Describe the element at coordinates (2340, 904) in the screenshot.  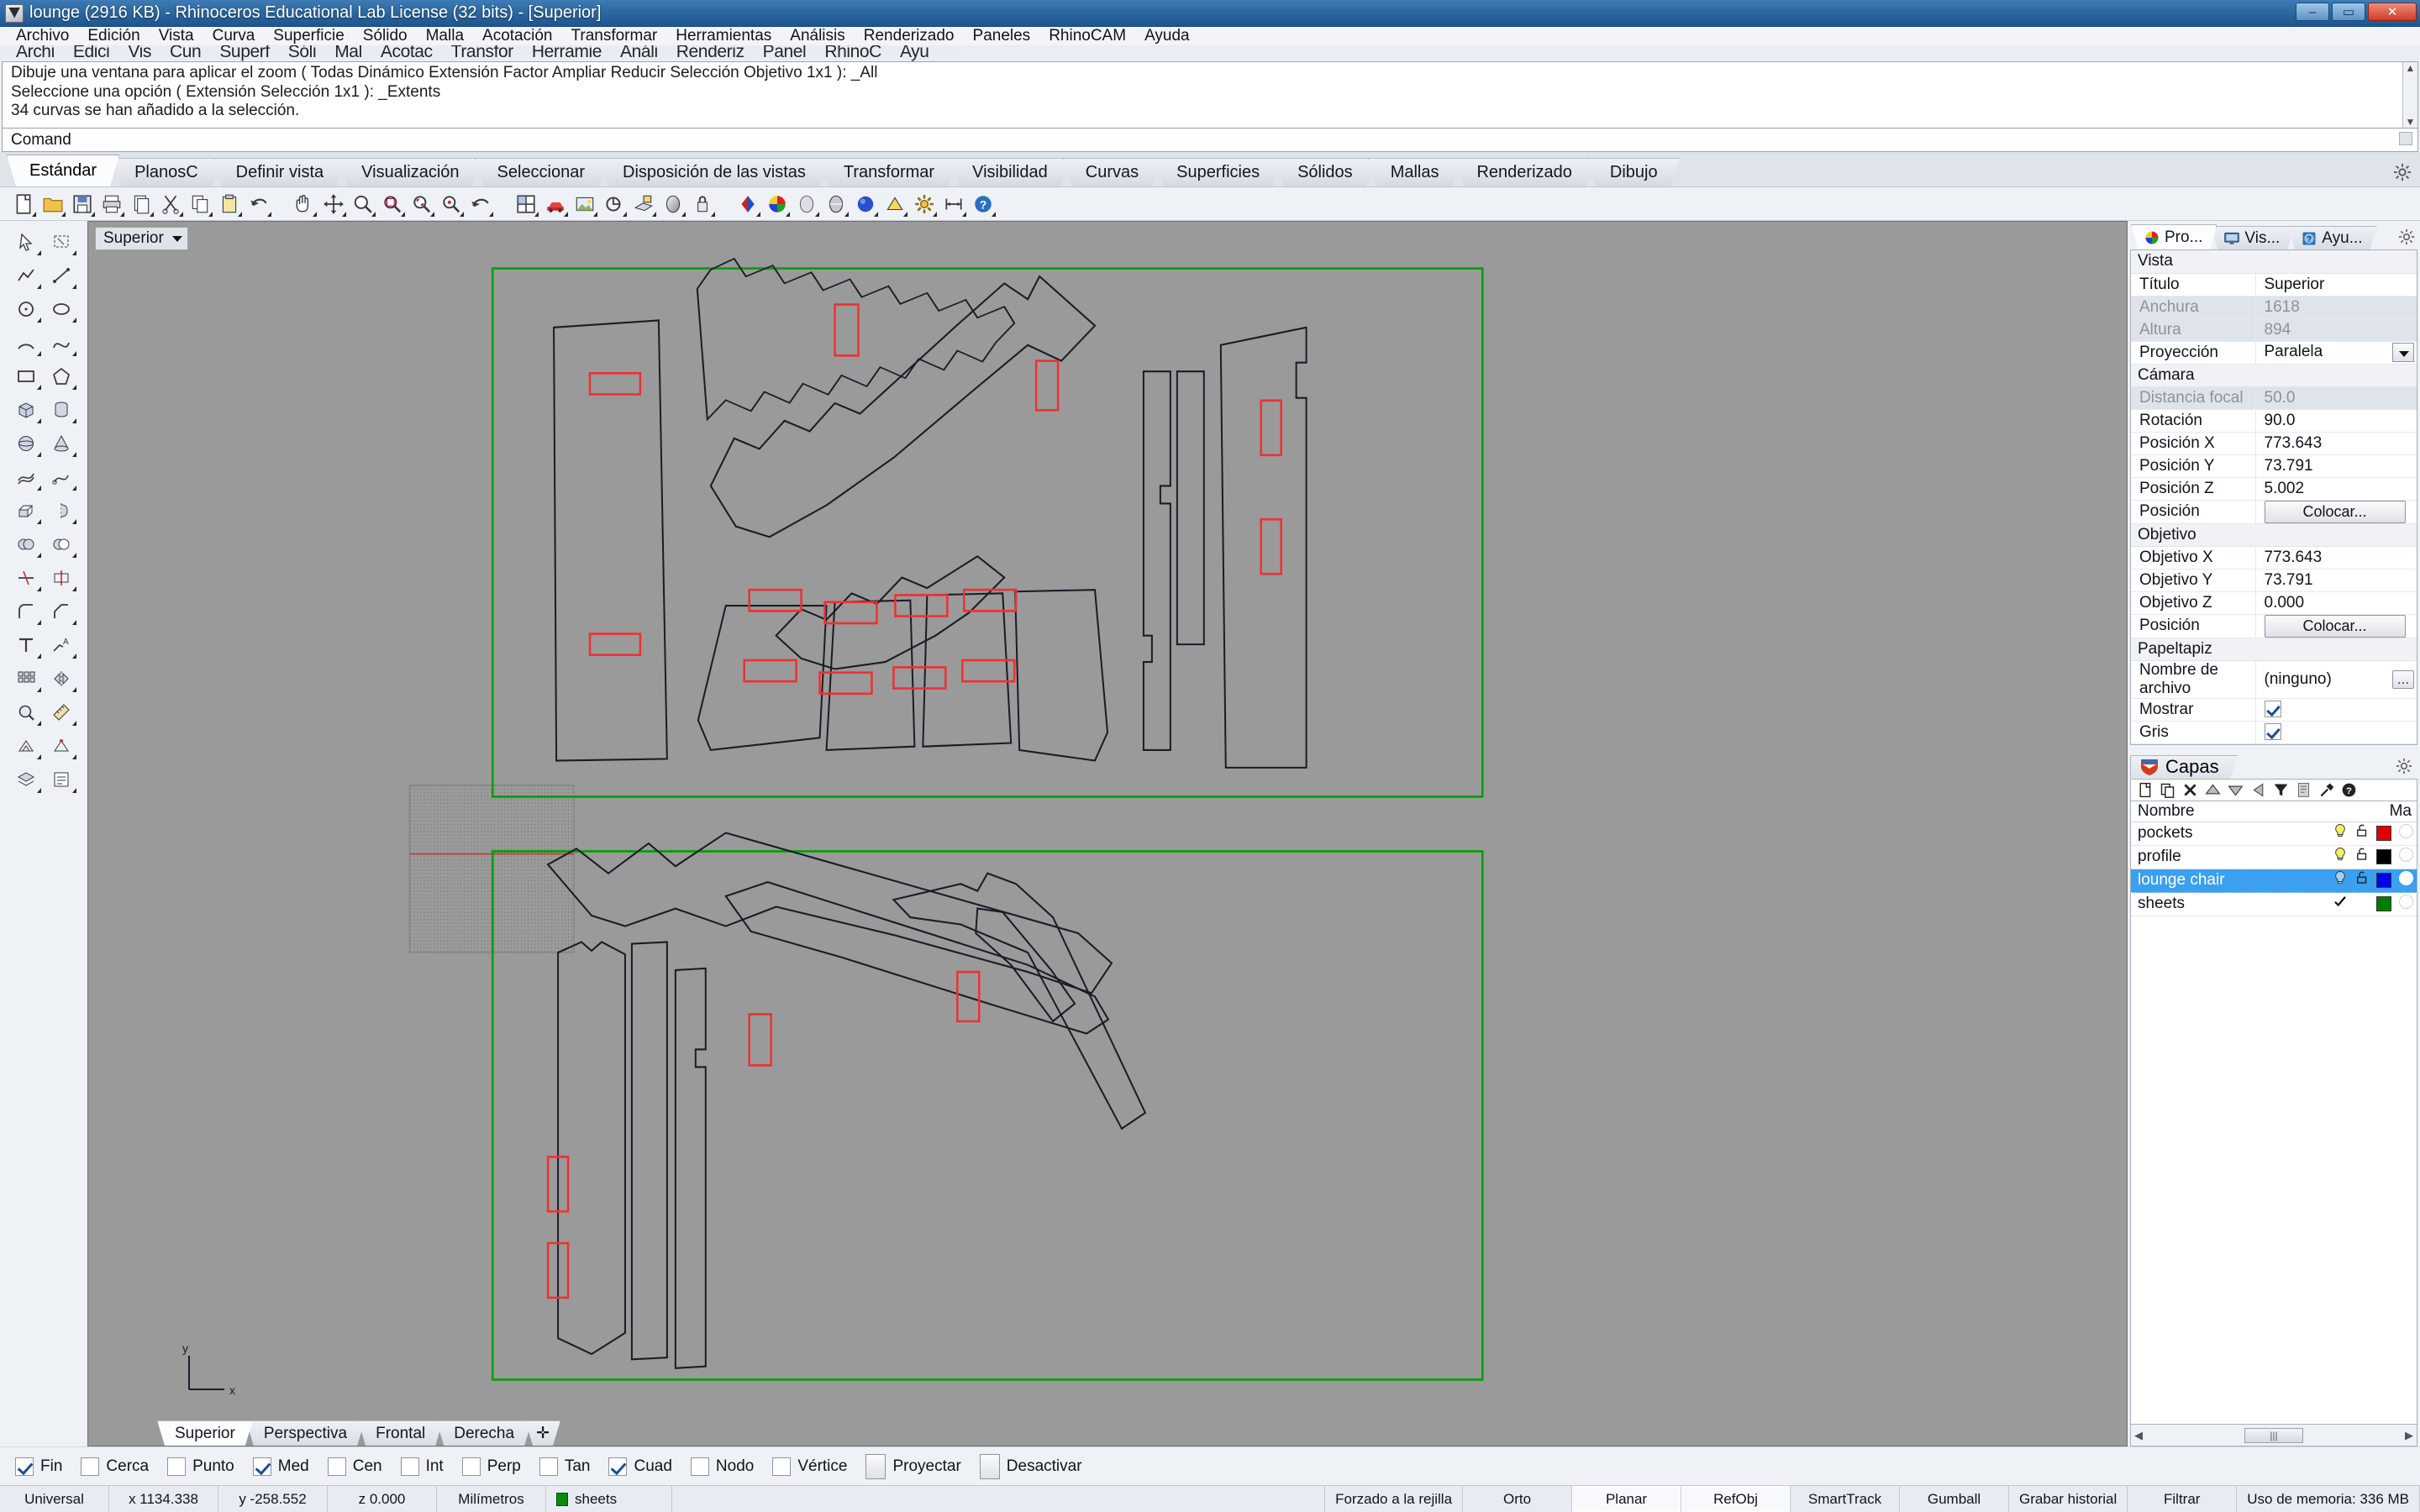
I see `layer-current-icon` at that location.